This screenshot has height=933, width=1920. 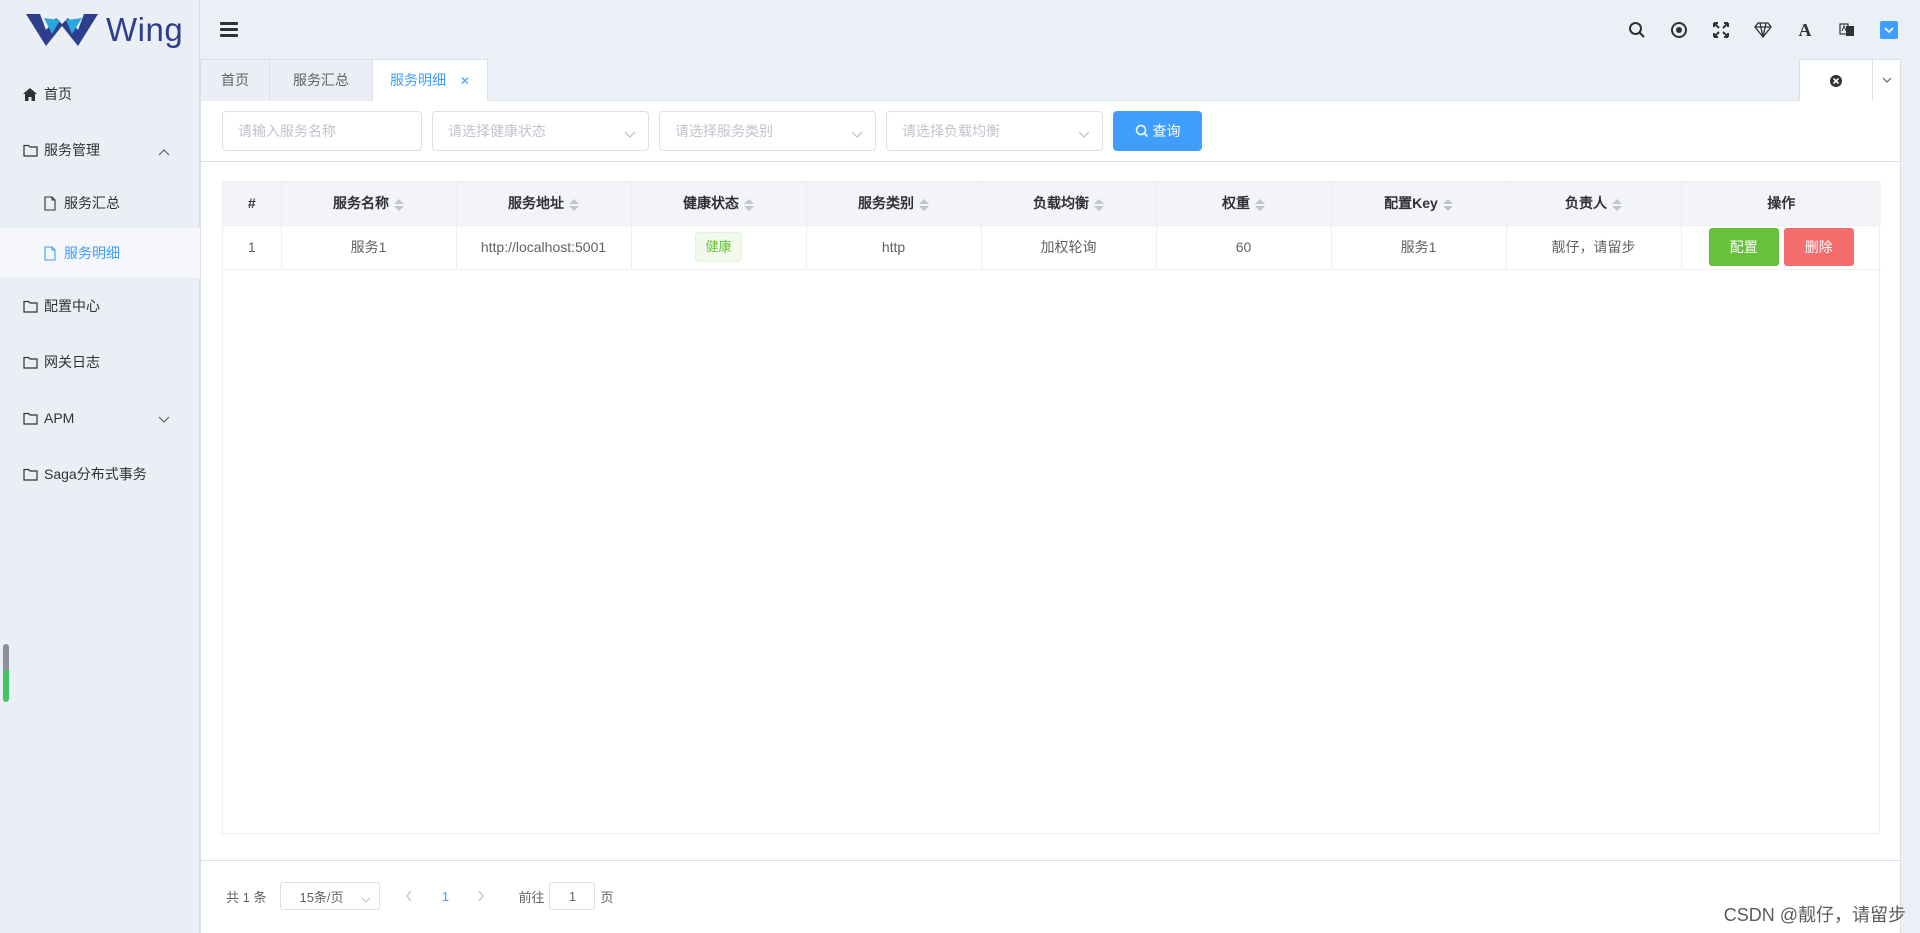 What do you see at coordinates (62, 30) in the screenshot?
I see `wing-logo-icon` at bounding box center [62, 30].